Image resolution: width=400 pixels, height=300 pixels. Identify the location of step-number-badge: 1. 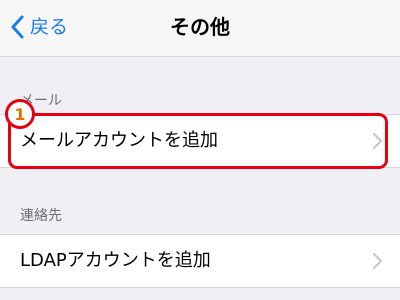
(20, 114).